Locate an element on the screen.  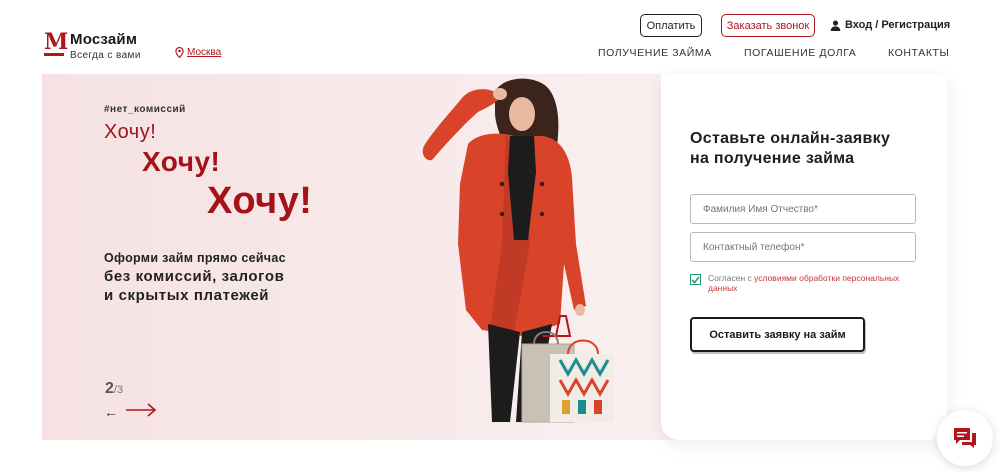
city-selector: Москва is located at coordinates (198, 52).